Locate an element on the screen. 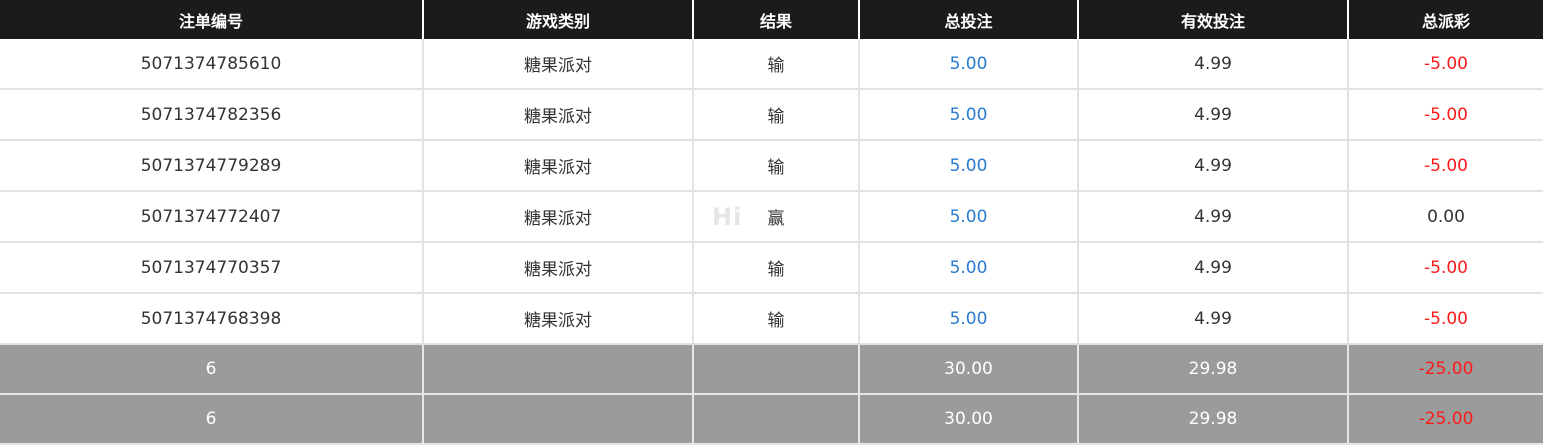 The image size is (1543, 445). table-row: 5071374785610 糖果派对 输 5.00 4.99 -5.00 is located at coordinates (771, 64).